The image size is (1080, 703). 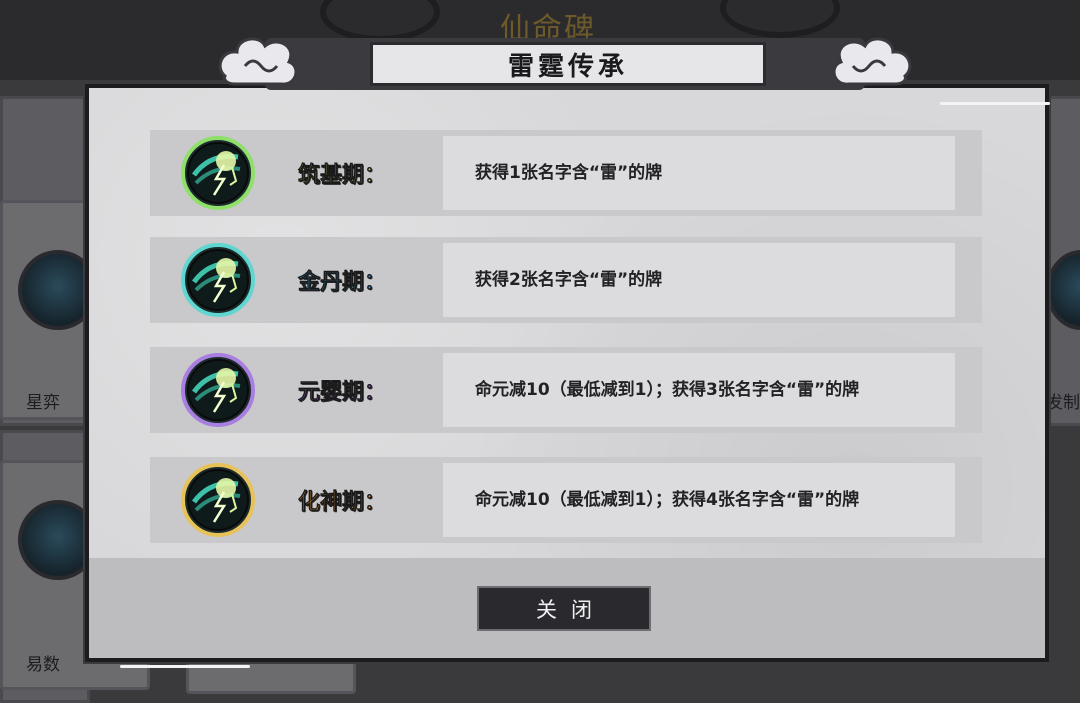 I want to click on background-right-label: 发制, so click(x=1063, y=403).